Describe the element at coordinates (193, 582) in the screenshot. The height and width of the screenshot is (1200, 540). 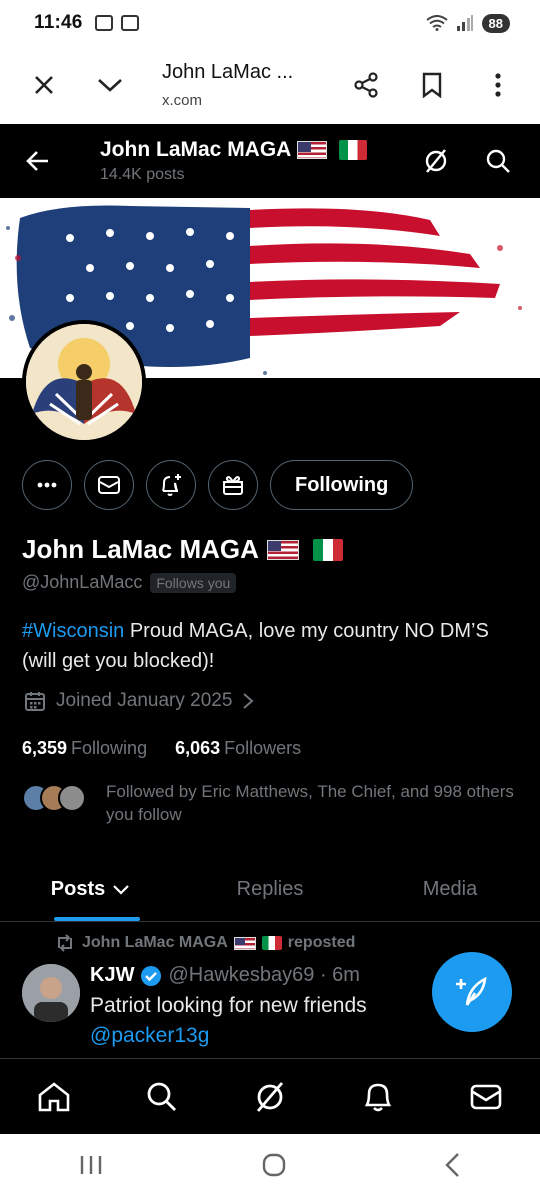
I see `follows-you-badge: Follows you` at that location.